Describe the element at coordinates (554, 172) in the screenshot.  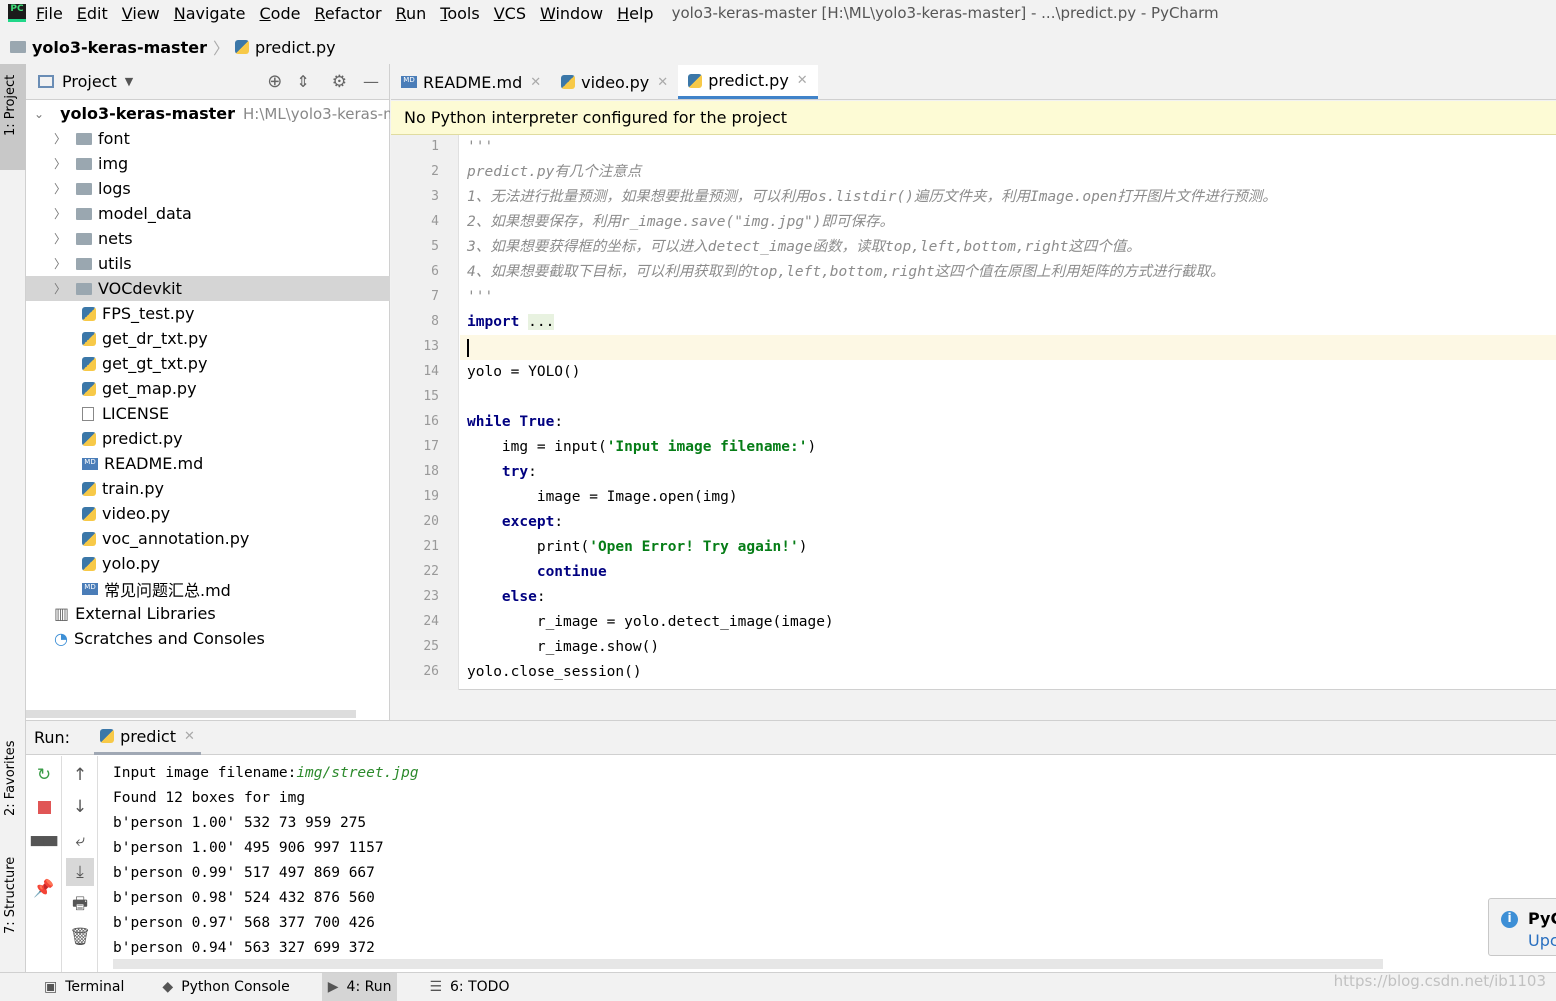
I see `code-line: predict.py有几个注意点` at that location.